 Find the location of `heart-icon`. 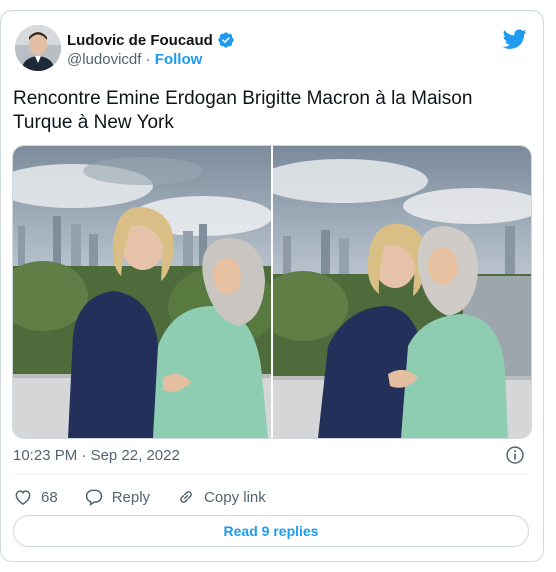

heart-icon is located at coordinates (23, 497).